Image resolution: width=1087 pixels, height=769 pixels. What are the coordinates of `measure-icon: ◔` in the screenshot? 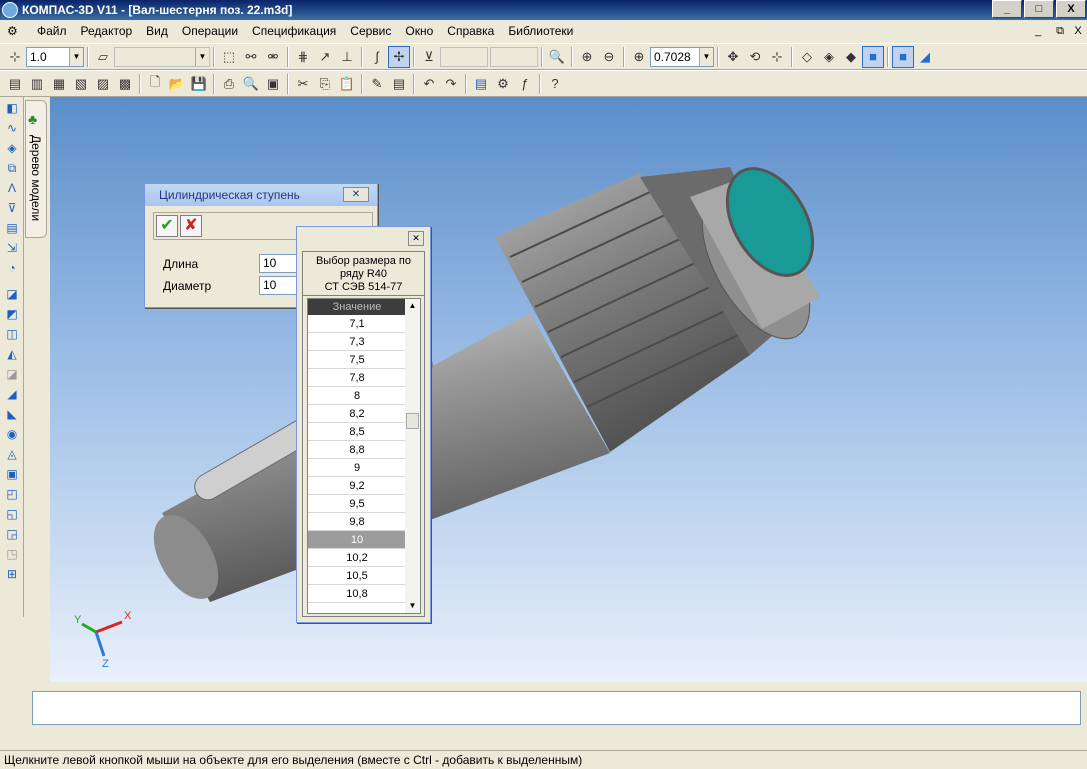 It's located at (12, 268).